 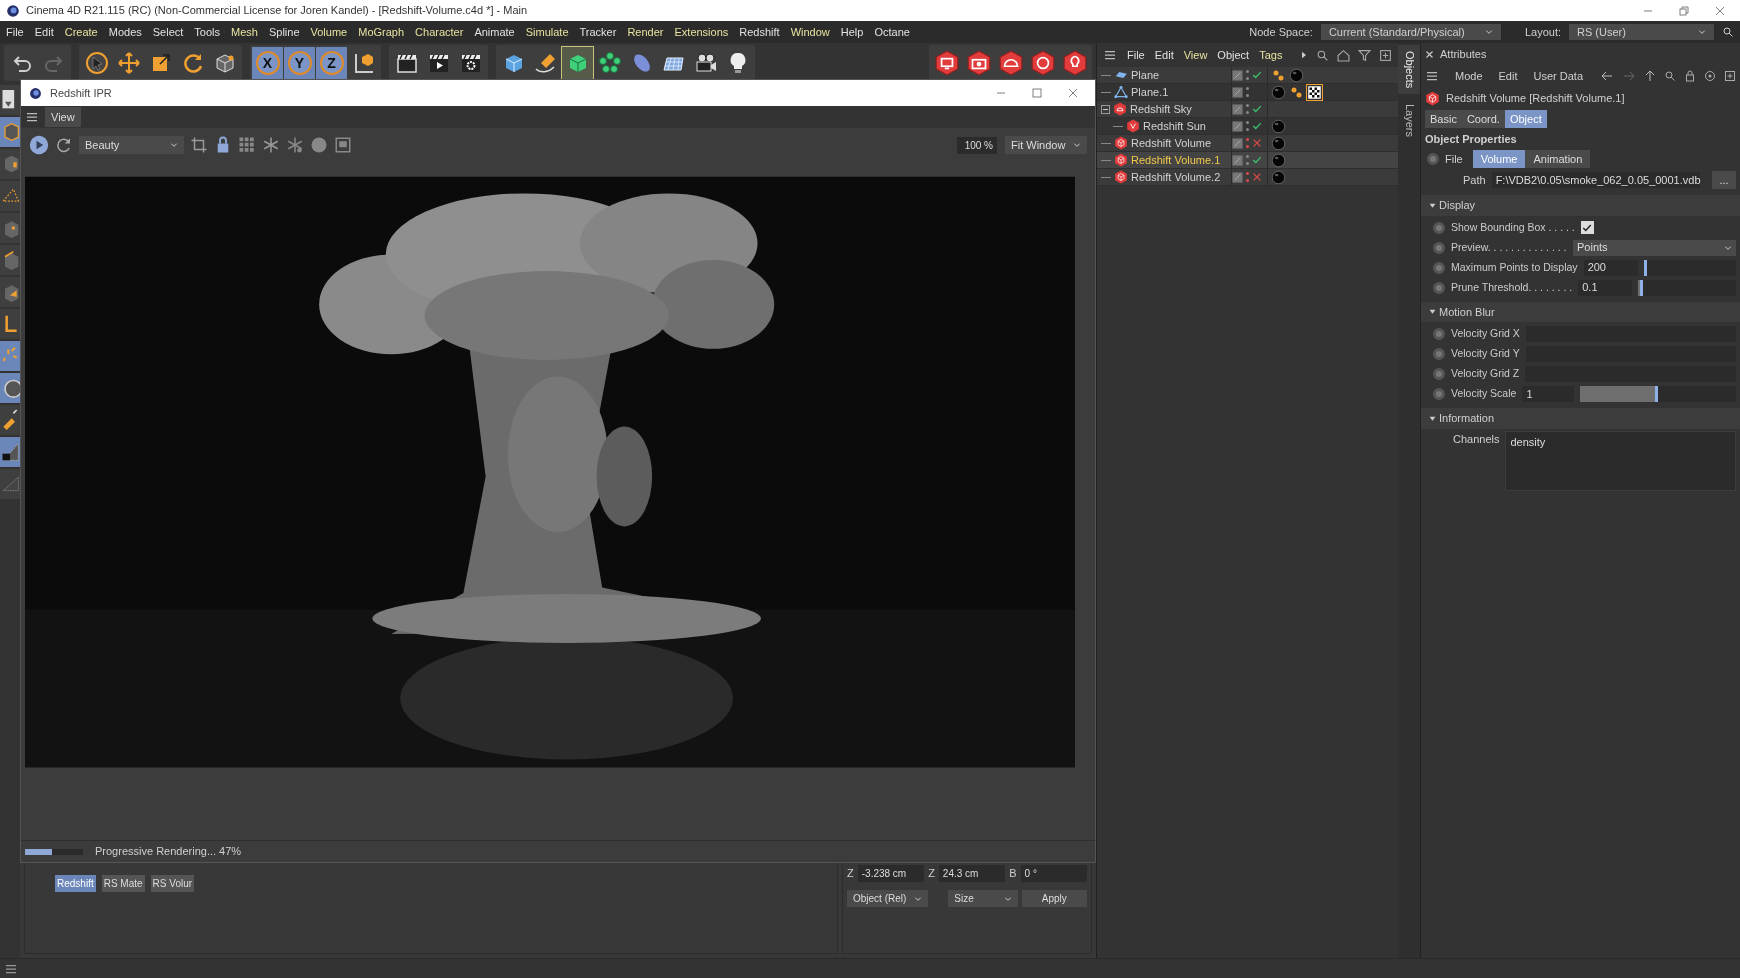 What do you see at coordinates (1728, 32) in the screenshot?
I see `search-icon` at bounding box center [1728, 32].